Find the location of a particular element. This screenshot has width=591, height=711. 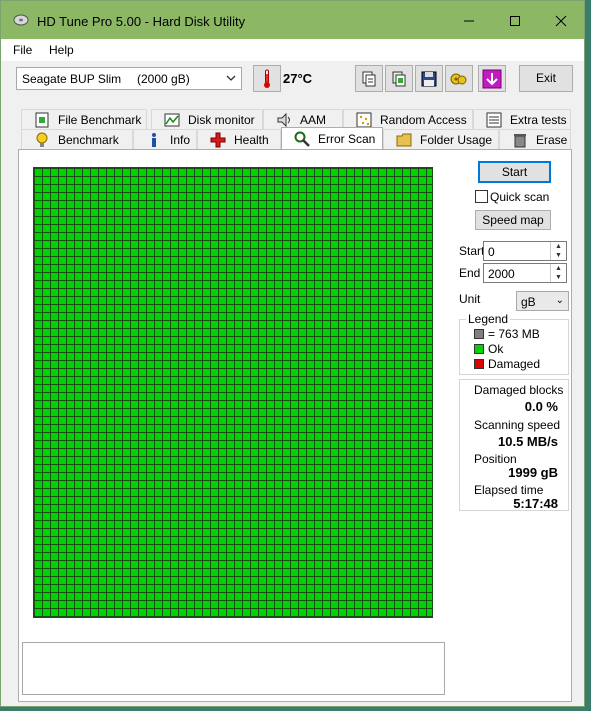

legend-item: Ok is located at coordinates (488, 349).